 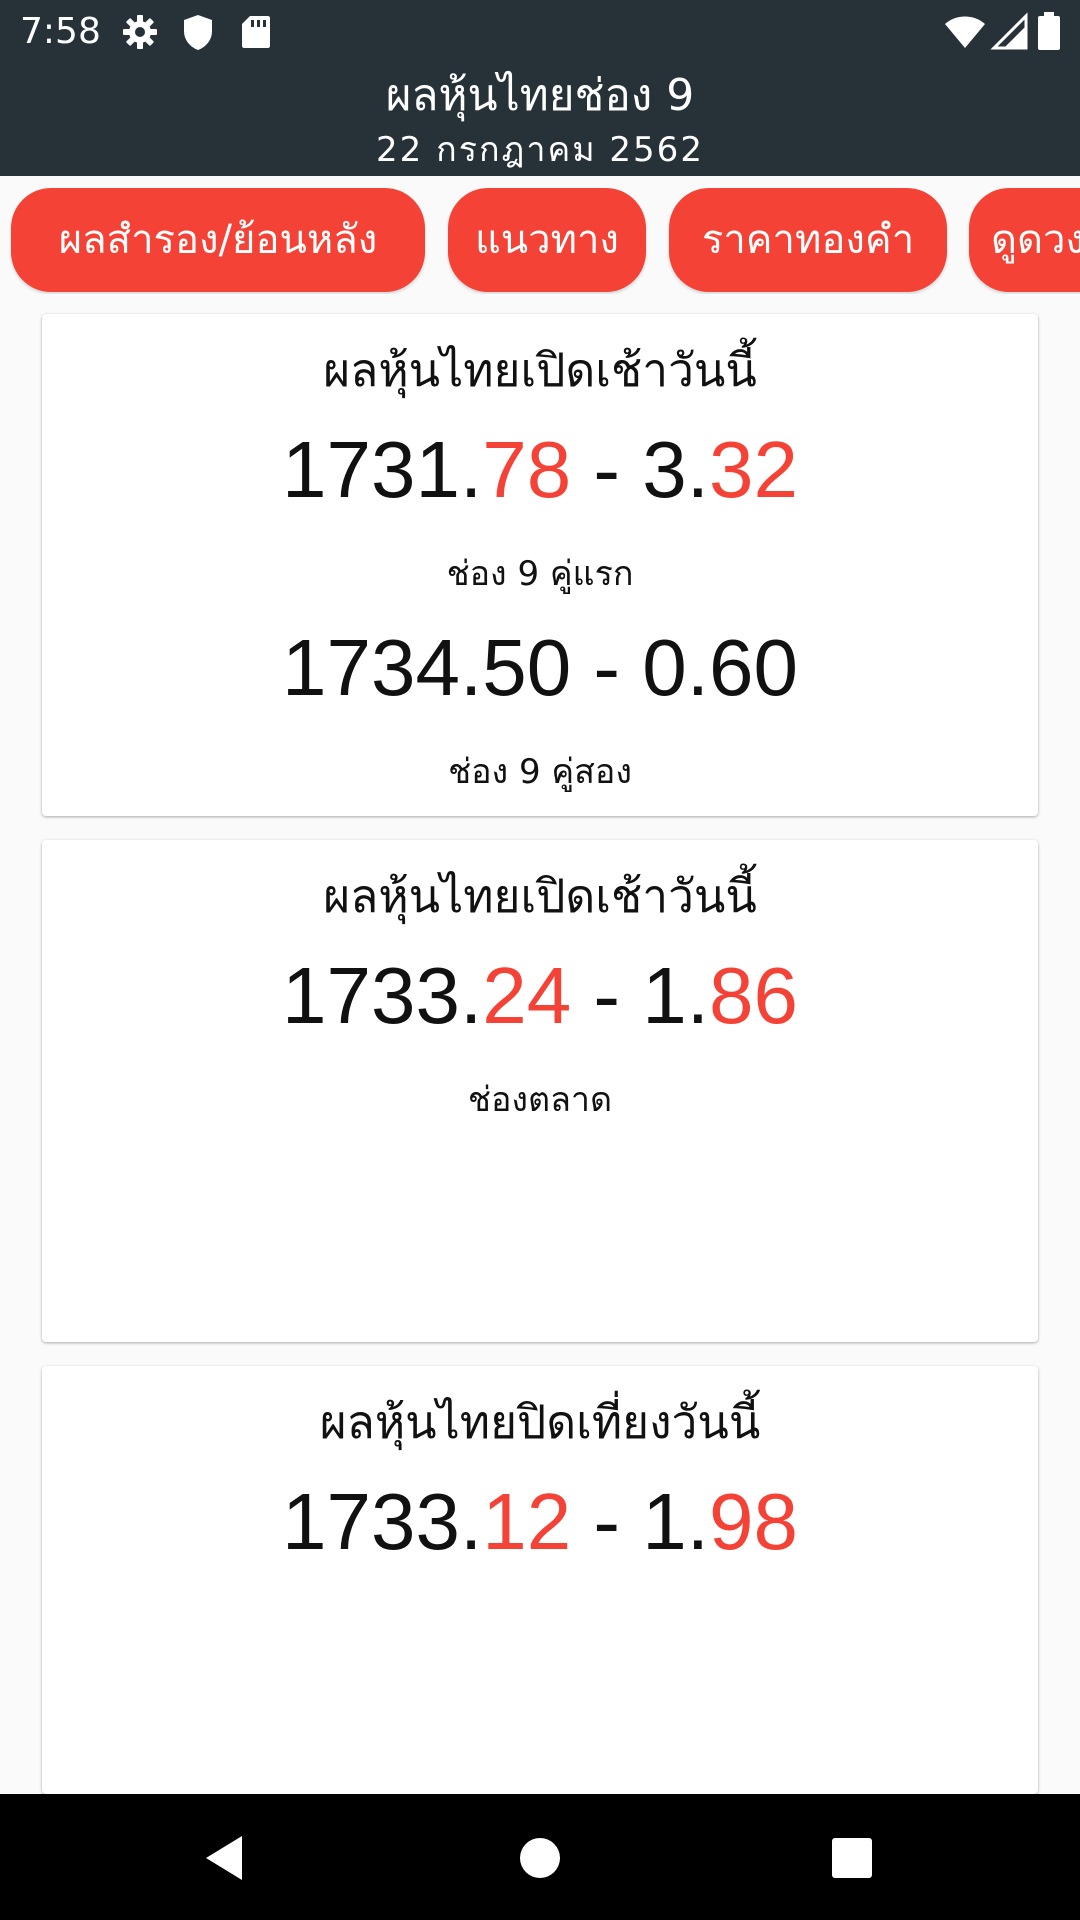 What do you see at coordinates (527, 995) in the screenshot?
I see `result-fraction: 24` at bounding box center [527, 995].